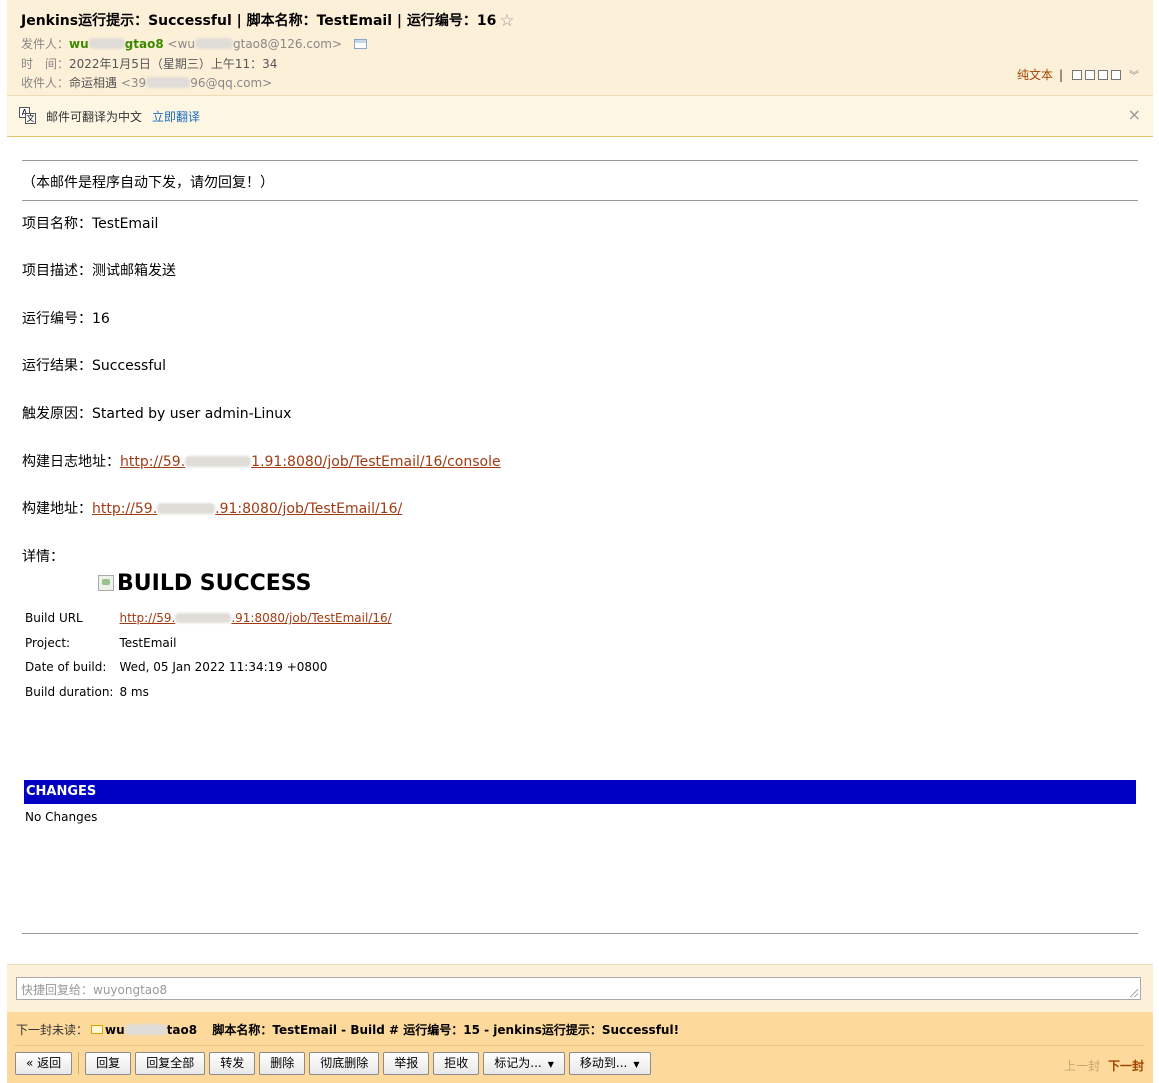  Describe the element at coordinates (1082, 1066) in the screenshot. I see `prev-mail-link: 上一封` at that location.